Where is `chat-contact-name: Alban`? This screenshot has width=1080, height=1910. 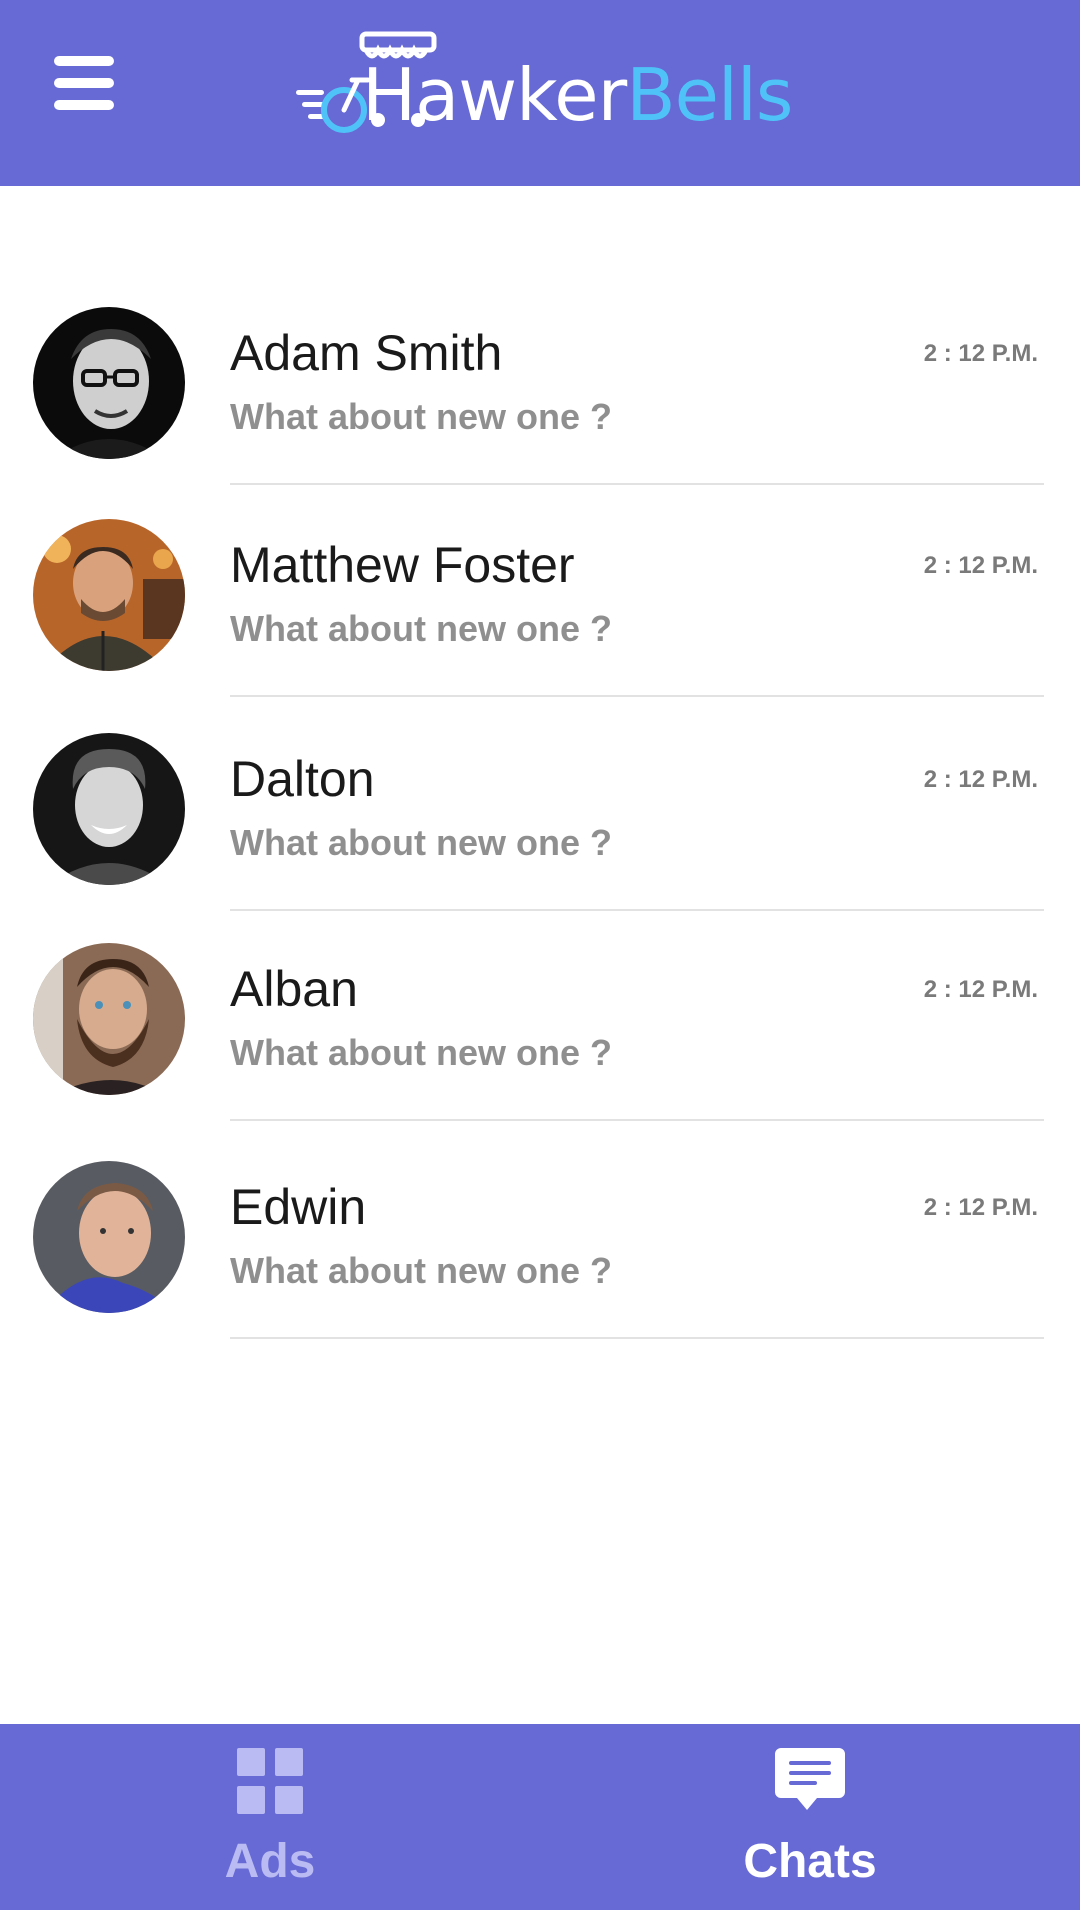 chat-contact-name: Alban is located at coordinates (294, 989).